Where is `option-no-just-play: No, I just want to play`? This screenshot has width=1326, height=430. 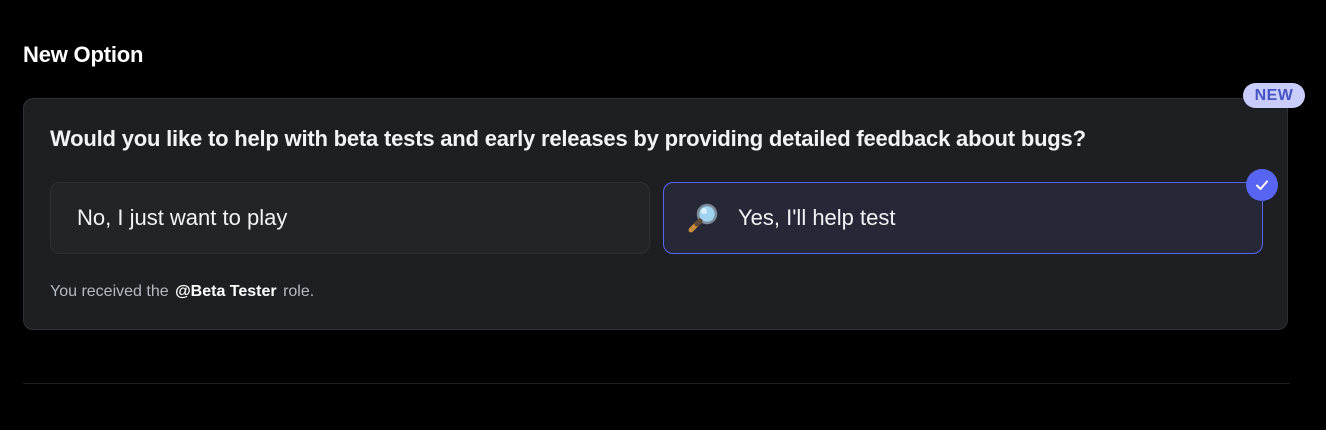 option-no-just-play: No, I just want to play is located at coordinates (350, 218).